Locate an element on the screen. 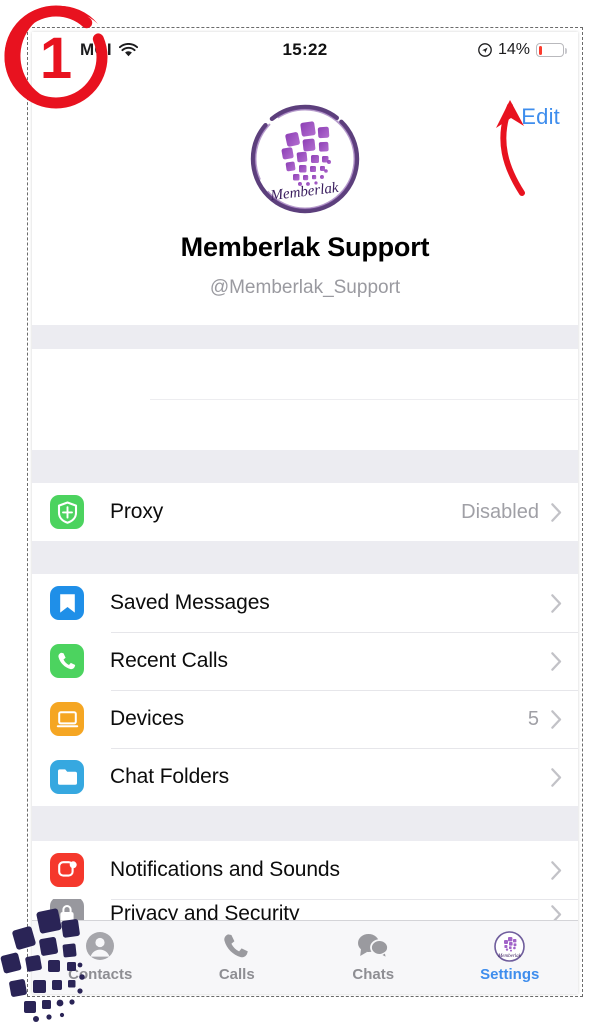 Image resolution: width=610 pixels, height=1024 pixels. profile-avatar-icon: Memberlak is located at coordinates (510, 946).